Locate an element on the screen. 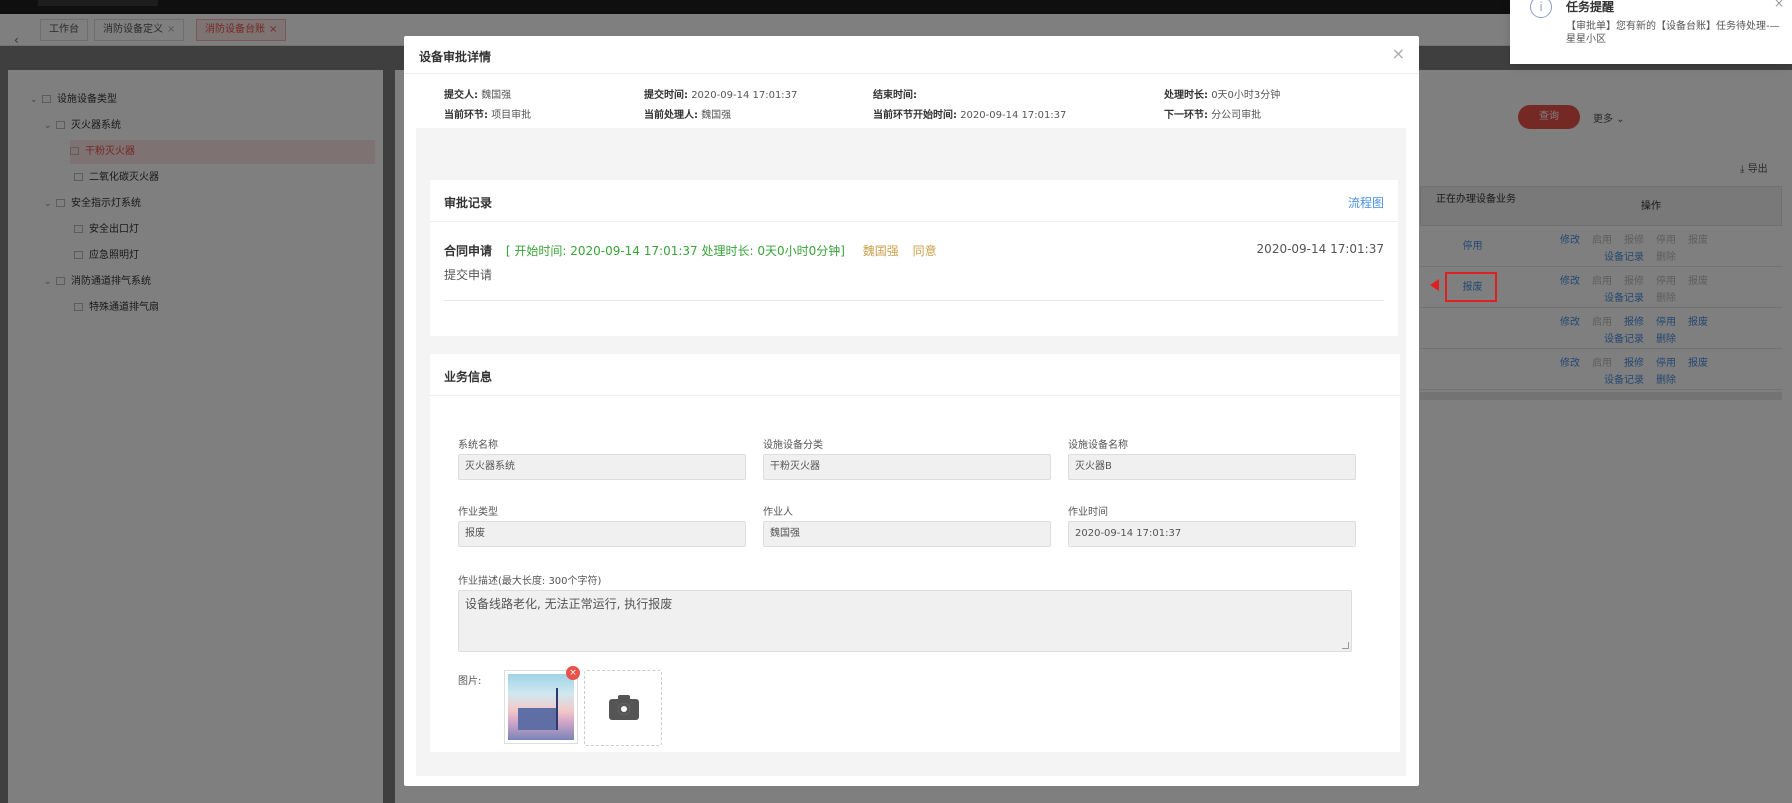 This screenshot has width=1792, height=803. system-name-field: 灭火器系统 is located at coordinates (602, 467).